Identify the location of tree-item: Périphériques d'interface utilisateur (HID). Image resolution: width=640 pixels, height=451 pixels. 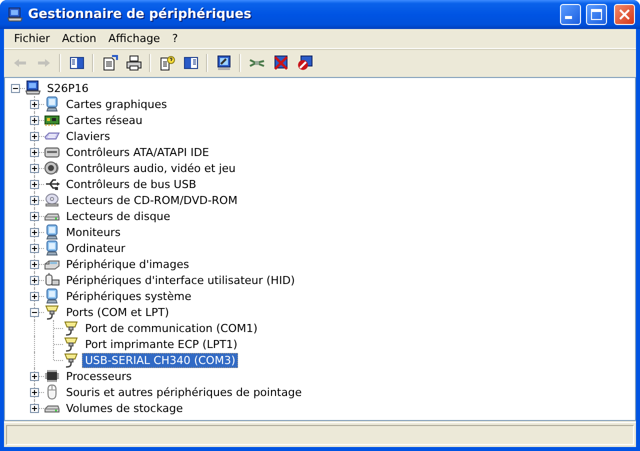
(180, 280).